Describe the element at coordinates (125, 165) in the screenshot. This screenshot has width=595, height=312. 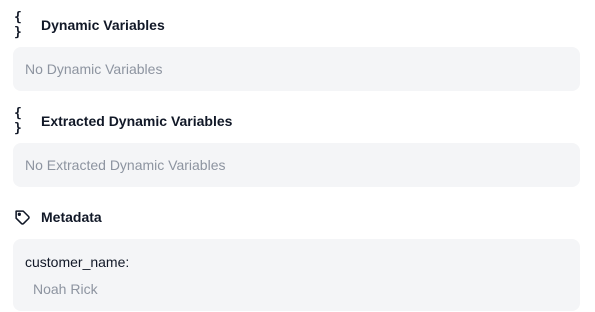
I see `extracted-dynamic-variables-empty-text: No Extracted Dynamic Variables` at that location.